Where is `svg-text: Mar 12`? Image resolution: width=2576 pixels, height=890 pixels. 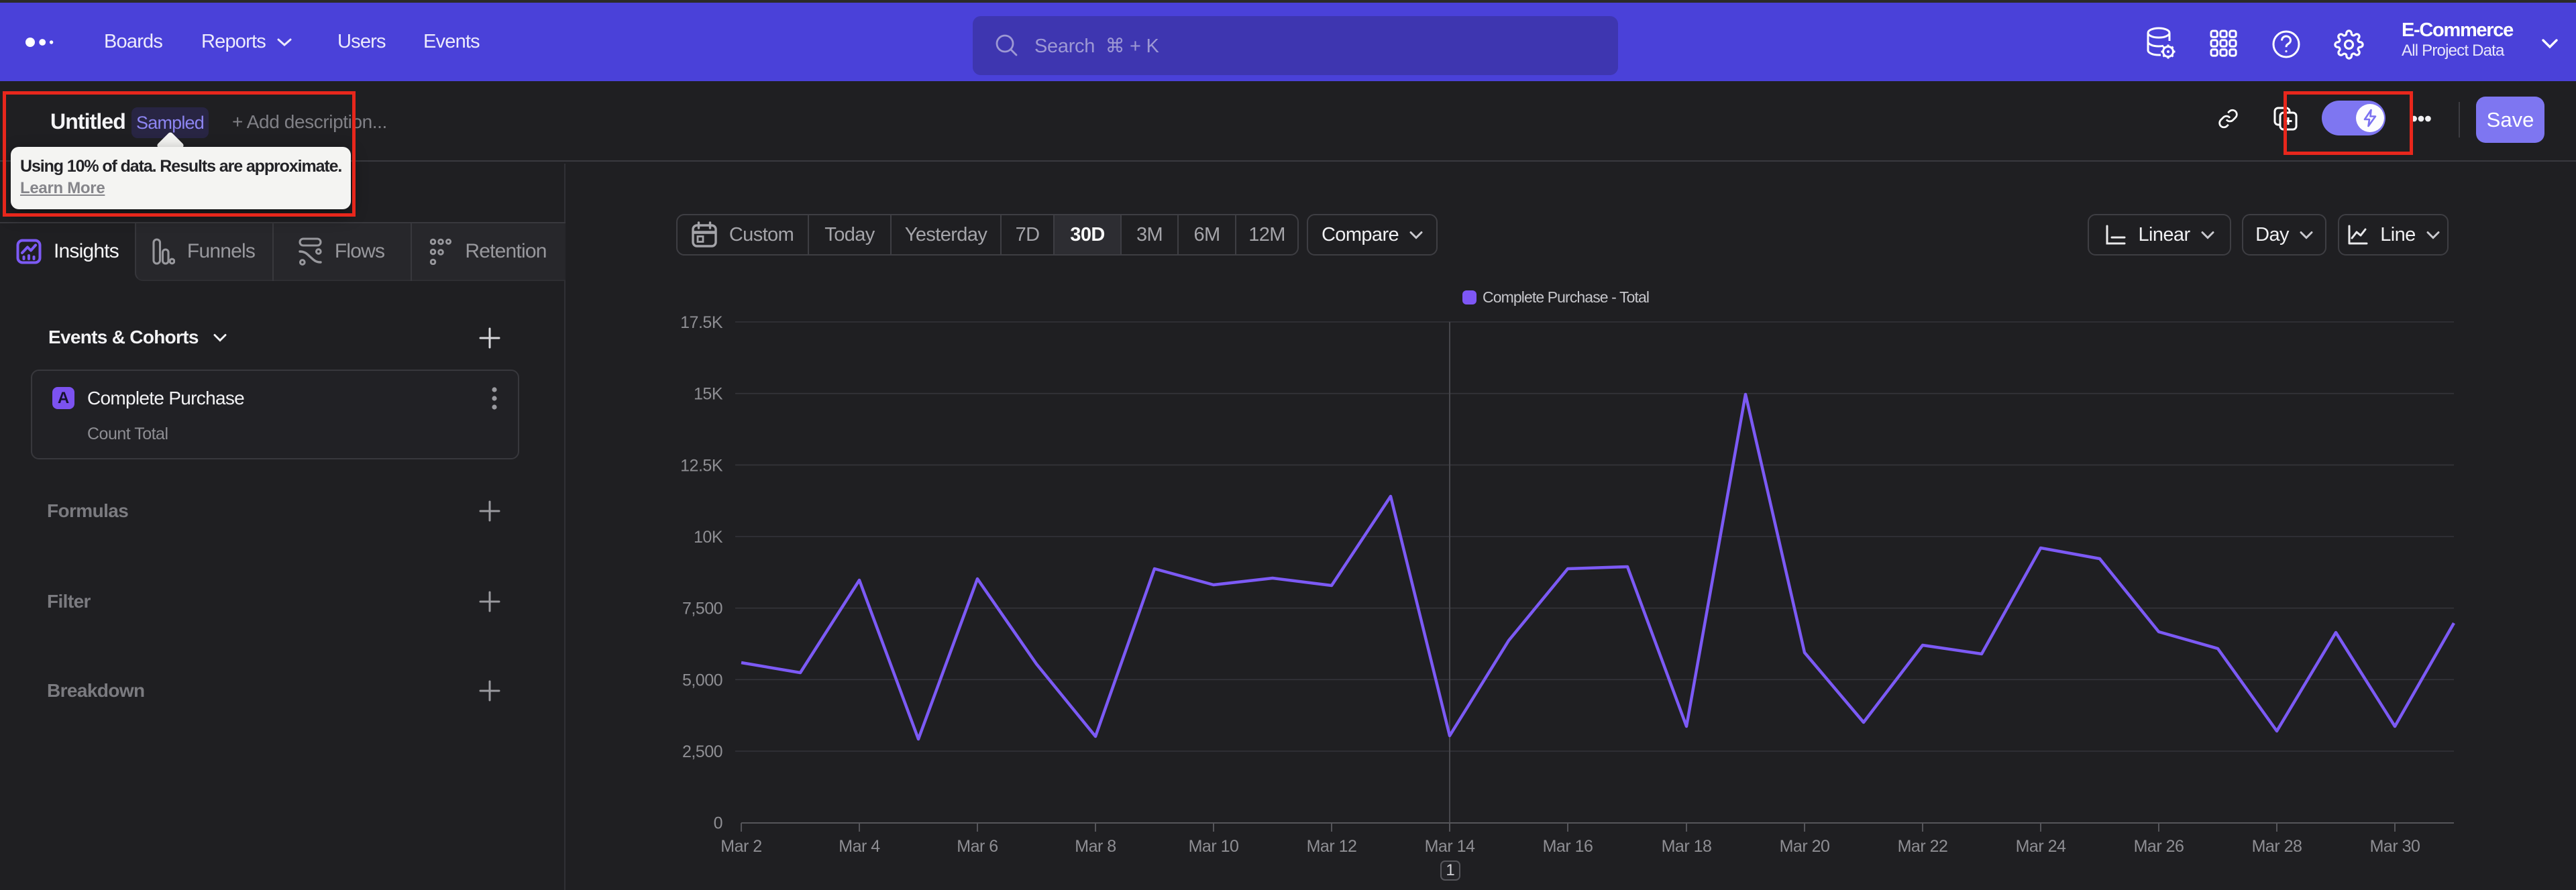 svg-text: Mar 12 is located at coordinates (1332, 846).